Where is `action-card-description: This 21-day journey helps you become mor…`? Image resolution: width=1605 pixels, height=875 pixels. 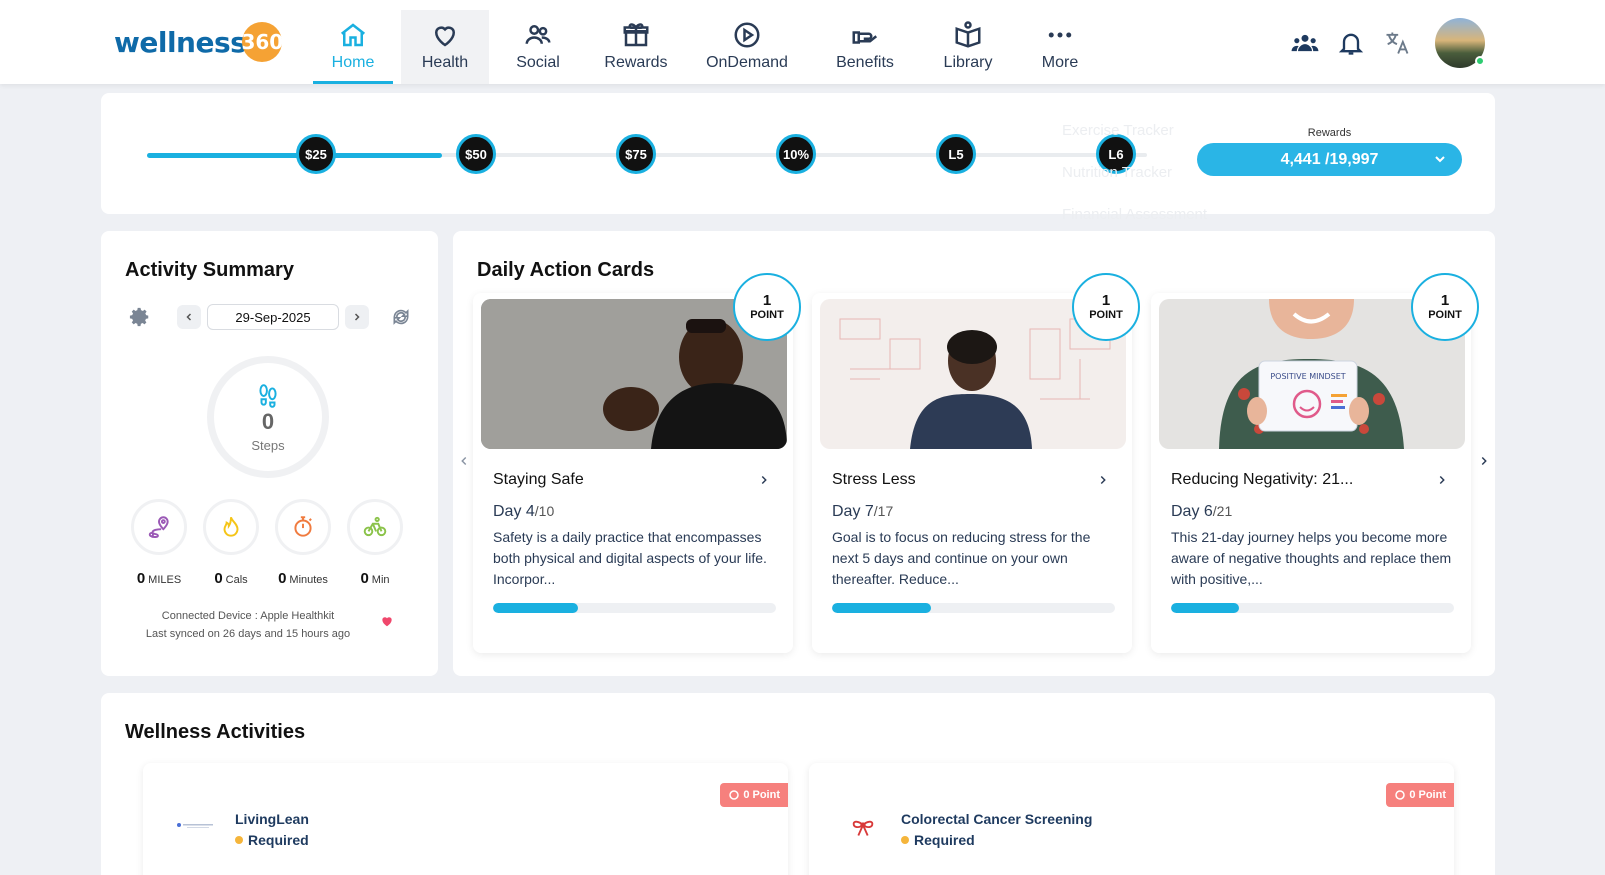
action-card-description: This 21-day journey helps you become mor… is located at coordinates (1311, 558).